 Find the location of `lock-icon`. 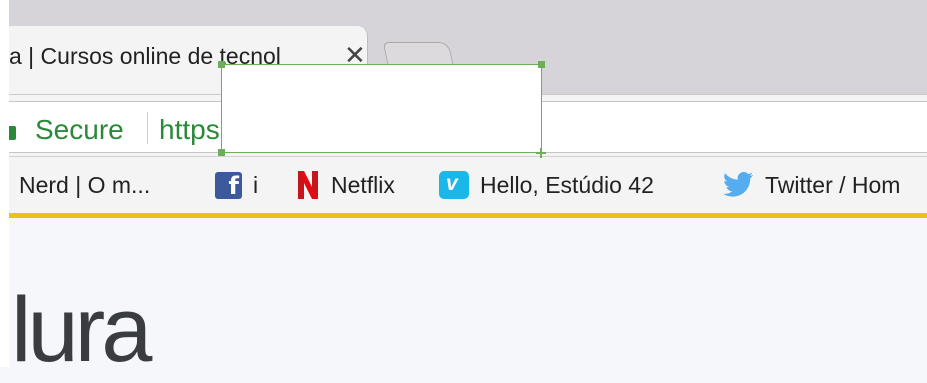

lock-icon is located at coordinates (12, 133).